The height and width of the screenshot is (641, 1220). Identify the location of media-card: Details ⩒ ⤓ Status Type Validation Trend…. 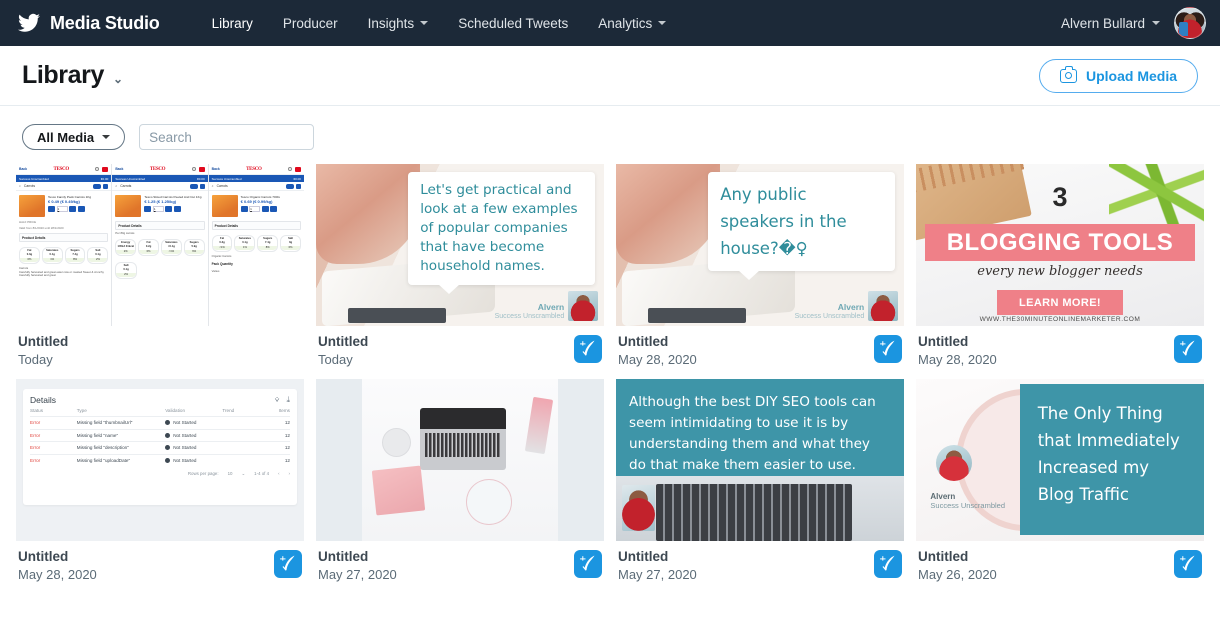
(160, 481).